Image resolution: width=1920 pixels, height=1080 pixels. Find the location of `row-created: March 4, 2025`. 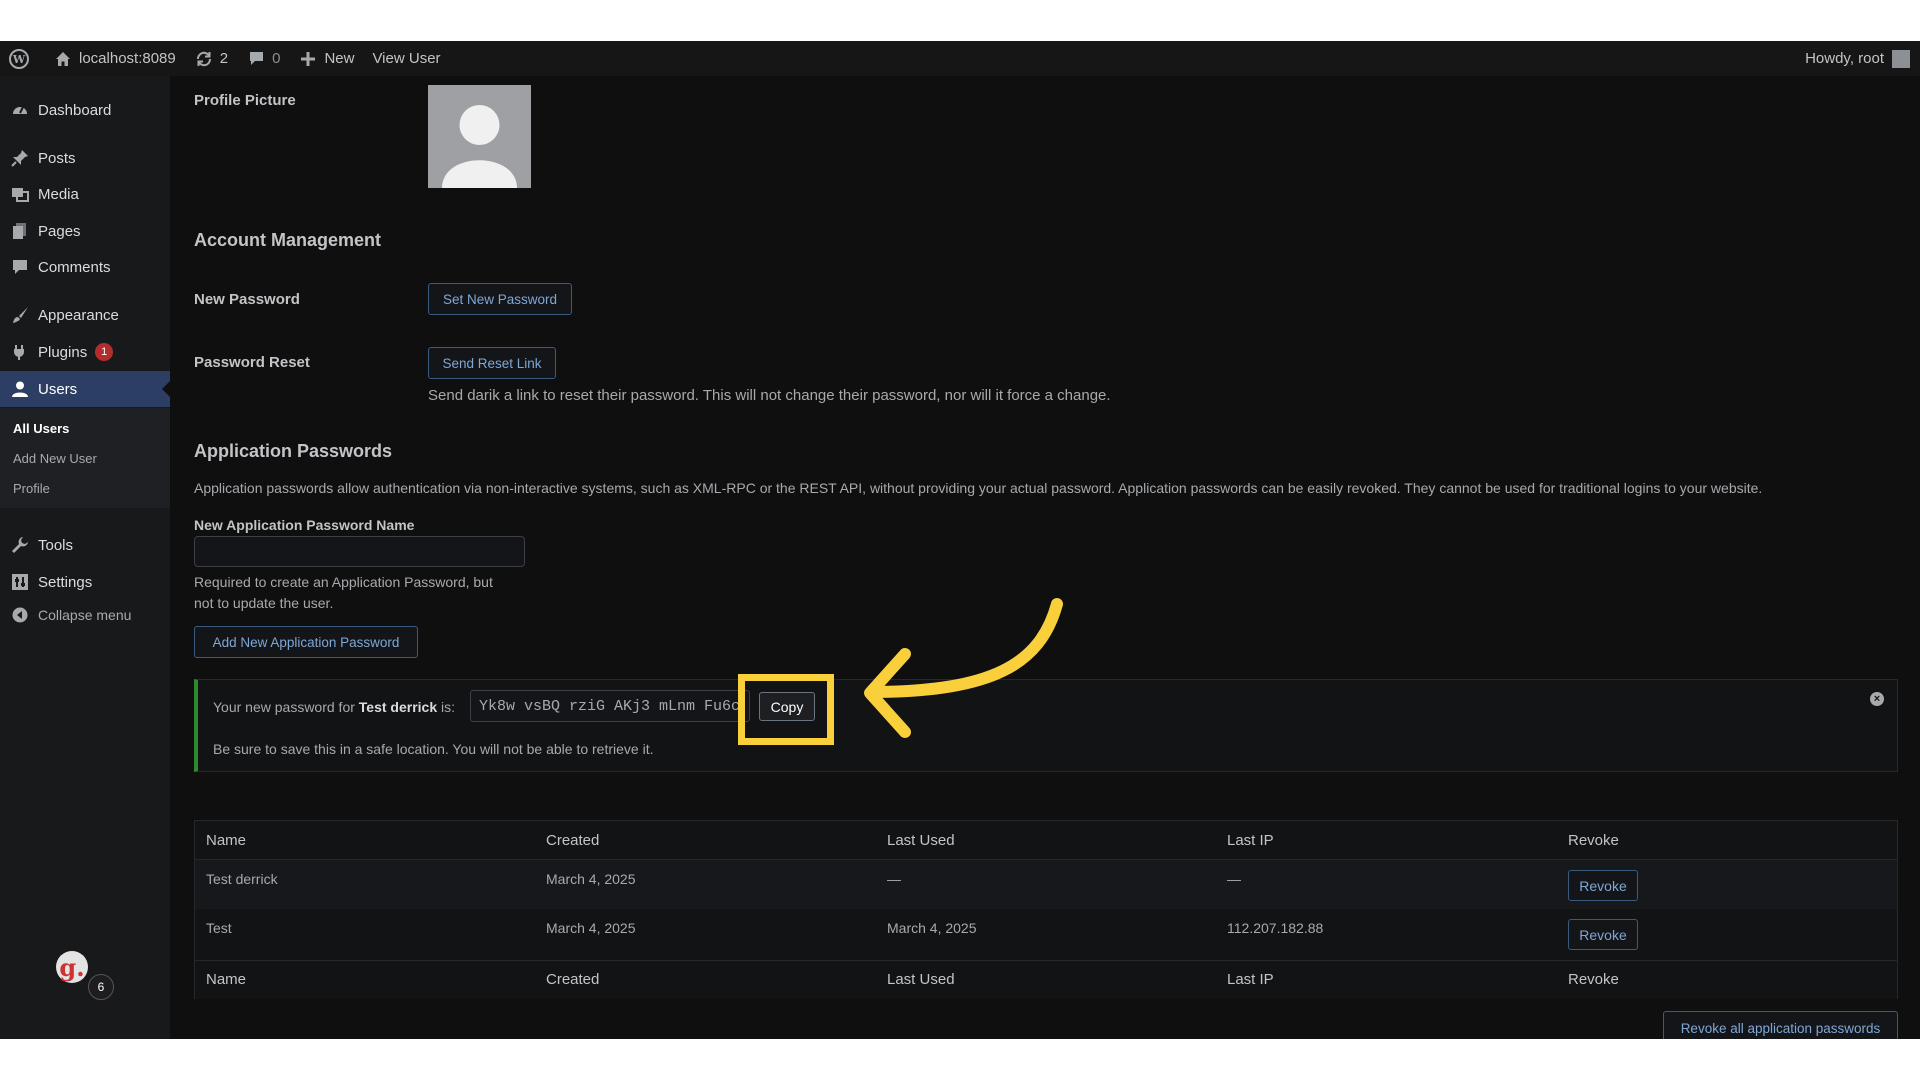

row-created: March 4, 2025 is located at coordinates (591, 928).